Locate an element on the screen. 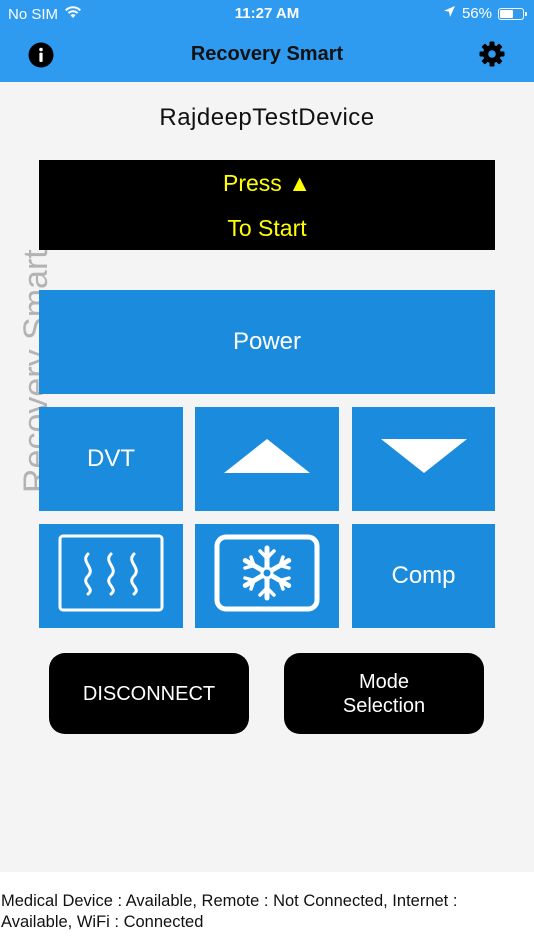 Image resolution: width=534 pixels, height=950 pixels. dvt-button: DVT is located at coordinates (111, 459).